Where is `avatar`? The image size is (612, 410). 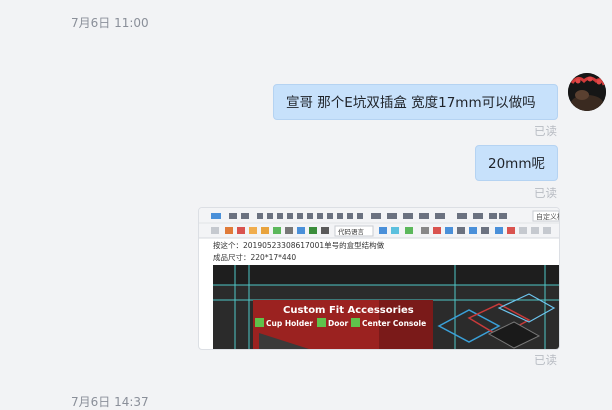 avatar is located at coordinates (587, 92).